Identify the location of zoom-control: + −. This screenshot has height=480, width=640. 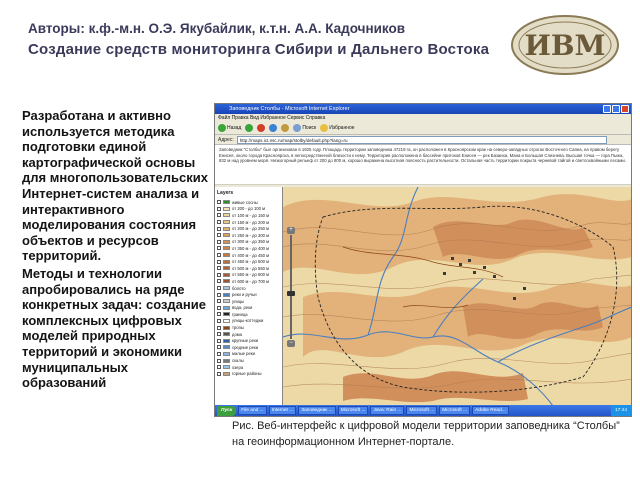
(291, 287).